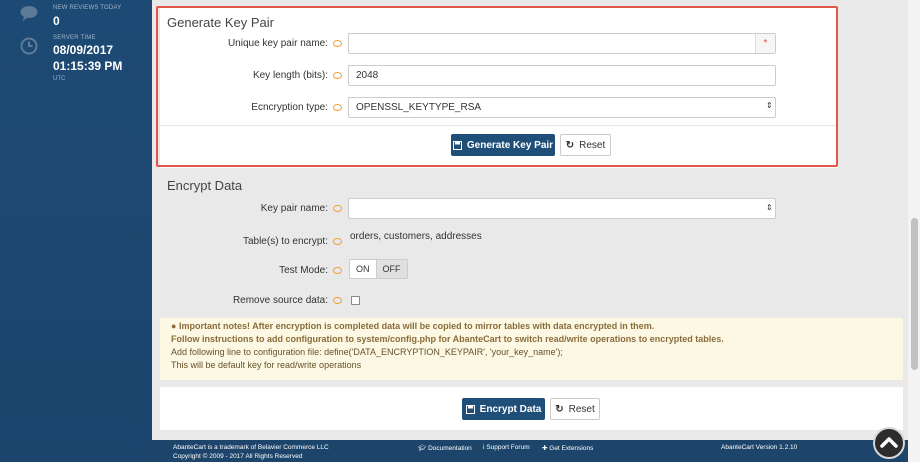 The image size is (920, 462). What do you see at coordinates (56, 21) in the screenshot?
I see `reviews-value: 0` at bounding box center [56, 21].